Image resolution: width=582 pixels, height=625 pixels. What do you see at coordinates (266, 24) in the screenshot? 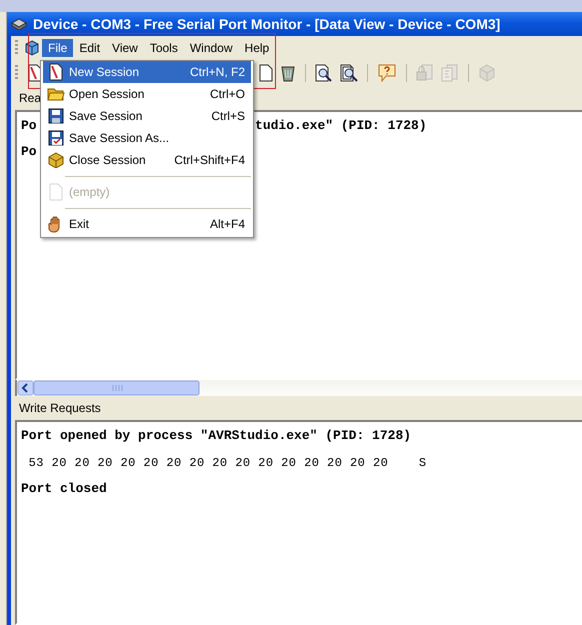
I see `window-title: Device - COM3 - Free Serial Port Monitor - [Data View - Device - COM3]` at bounding box center [266, 24].